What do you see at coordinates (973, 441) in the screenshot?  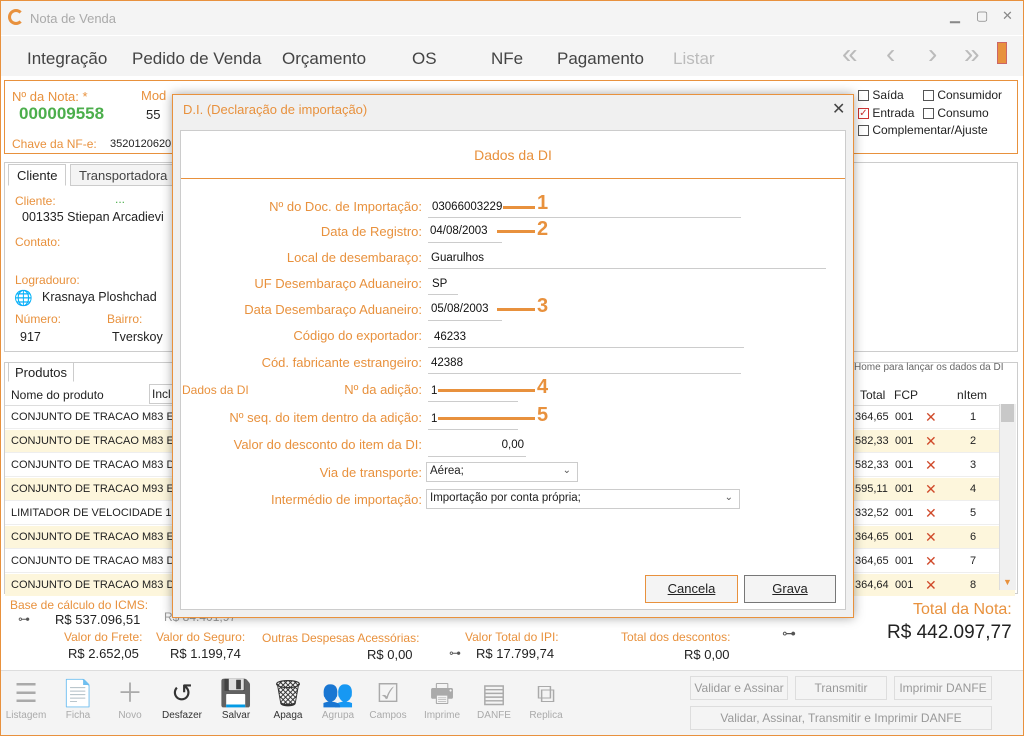 I see `produto-nitem: 2` at bounding box center [973, 441].